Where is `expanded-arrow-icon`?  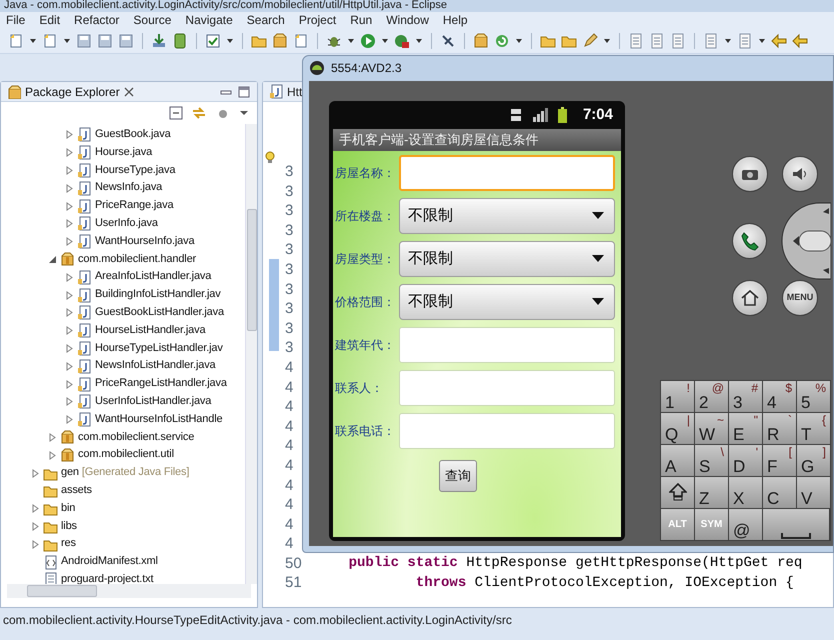
expanded-arrow-icon is located at coordinates (52, 259).